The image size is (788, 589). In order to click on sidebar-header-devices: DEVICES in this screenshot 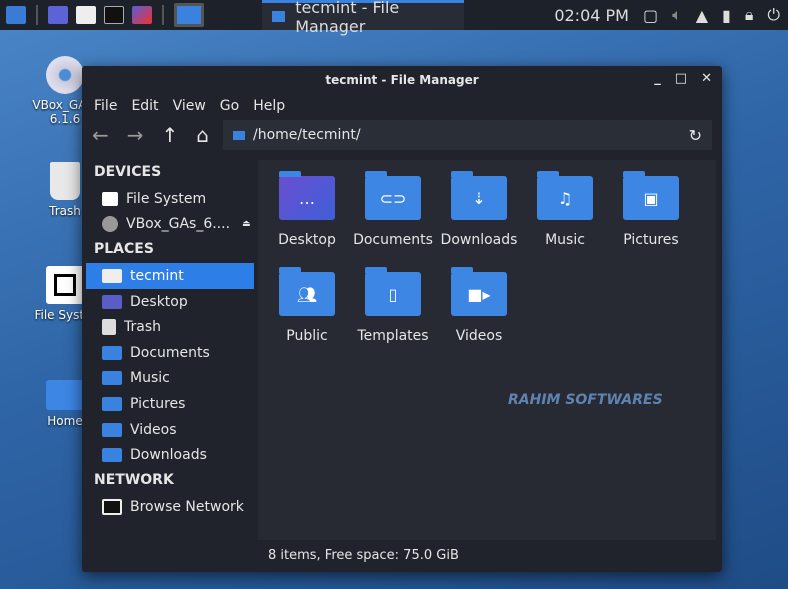, I will do `click(128, 172)`.